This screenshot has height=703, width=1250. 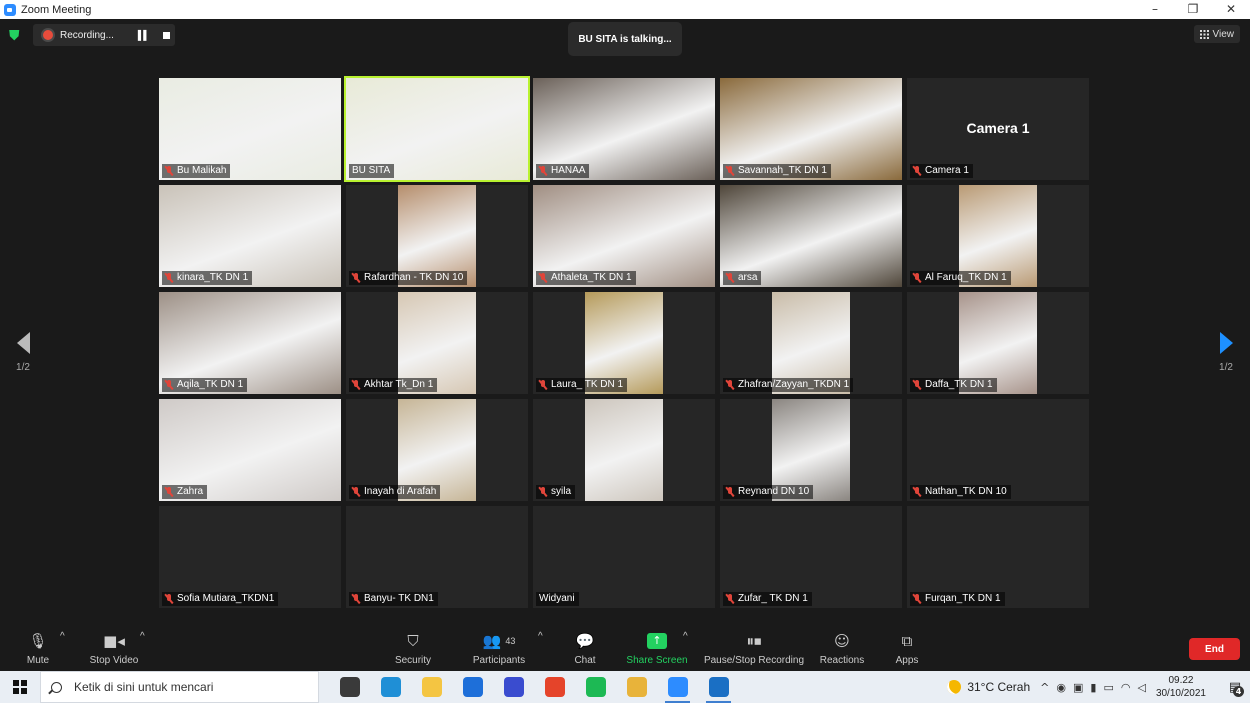 I want to click on participant-tile: arsa, so click(x=811, y=236).